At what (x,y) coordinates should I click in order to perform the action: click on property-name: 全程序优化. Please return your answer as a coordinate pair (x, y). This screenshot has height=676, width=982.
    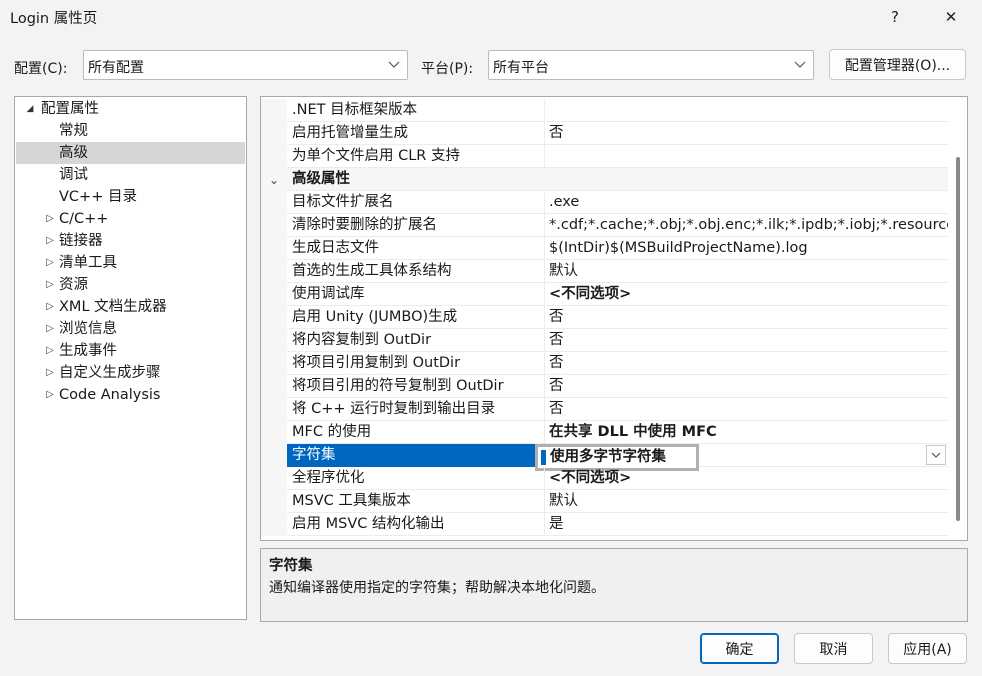
    Looking at the image, I should click on (416, 478).